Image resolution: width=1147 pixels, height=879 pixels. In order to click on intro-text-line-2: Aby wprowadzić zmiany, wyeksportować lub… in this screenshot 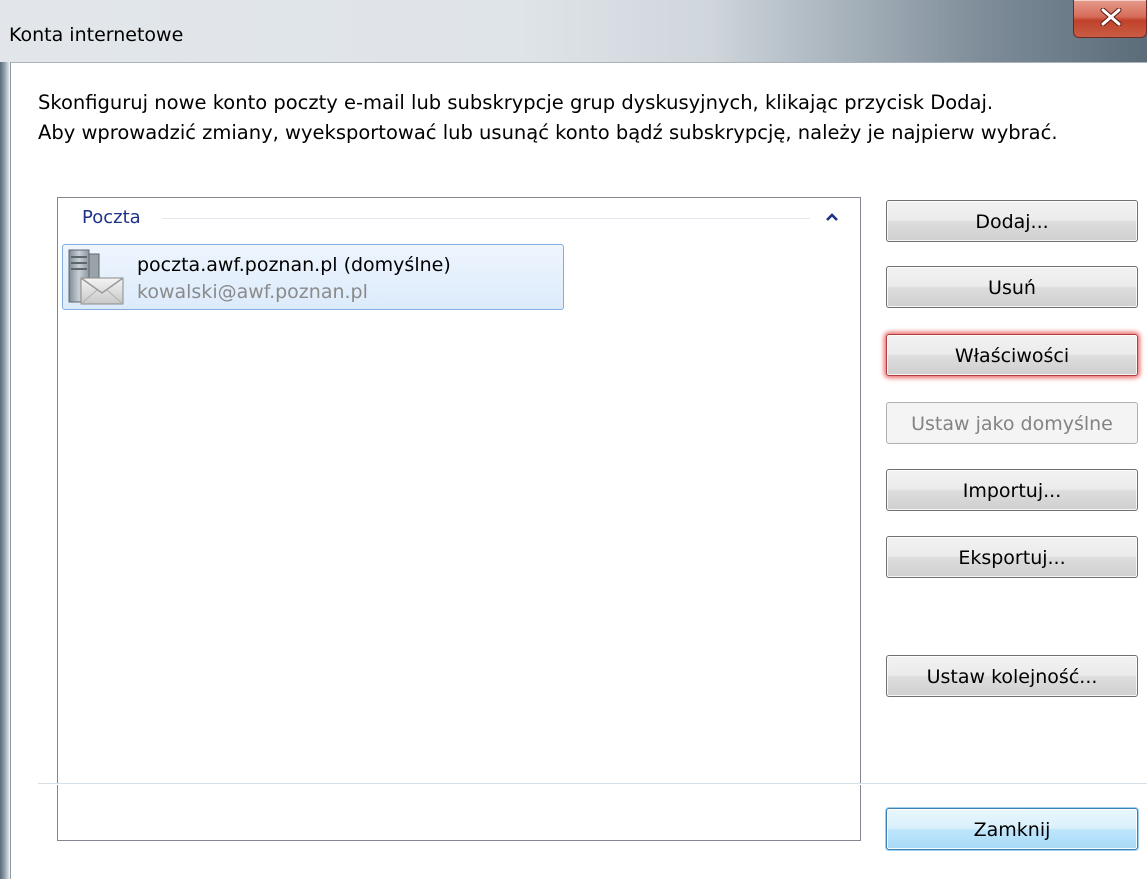, I will do `click(548, 132)`.